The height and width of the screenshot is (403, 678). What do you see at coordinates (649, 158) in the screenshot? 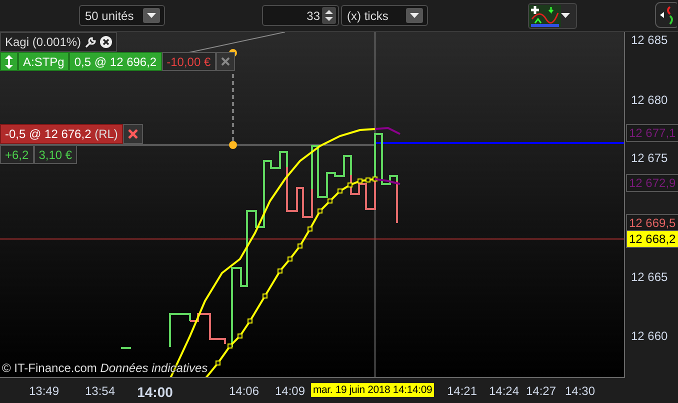
I see `price-tick-label: 12 675` at bounding box center [649, 158].